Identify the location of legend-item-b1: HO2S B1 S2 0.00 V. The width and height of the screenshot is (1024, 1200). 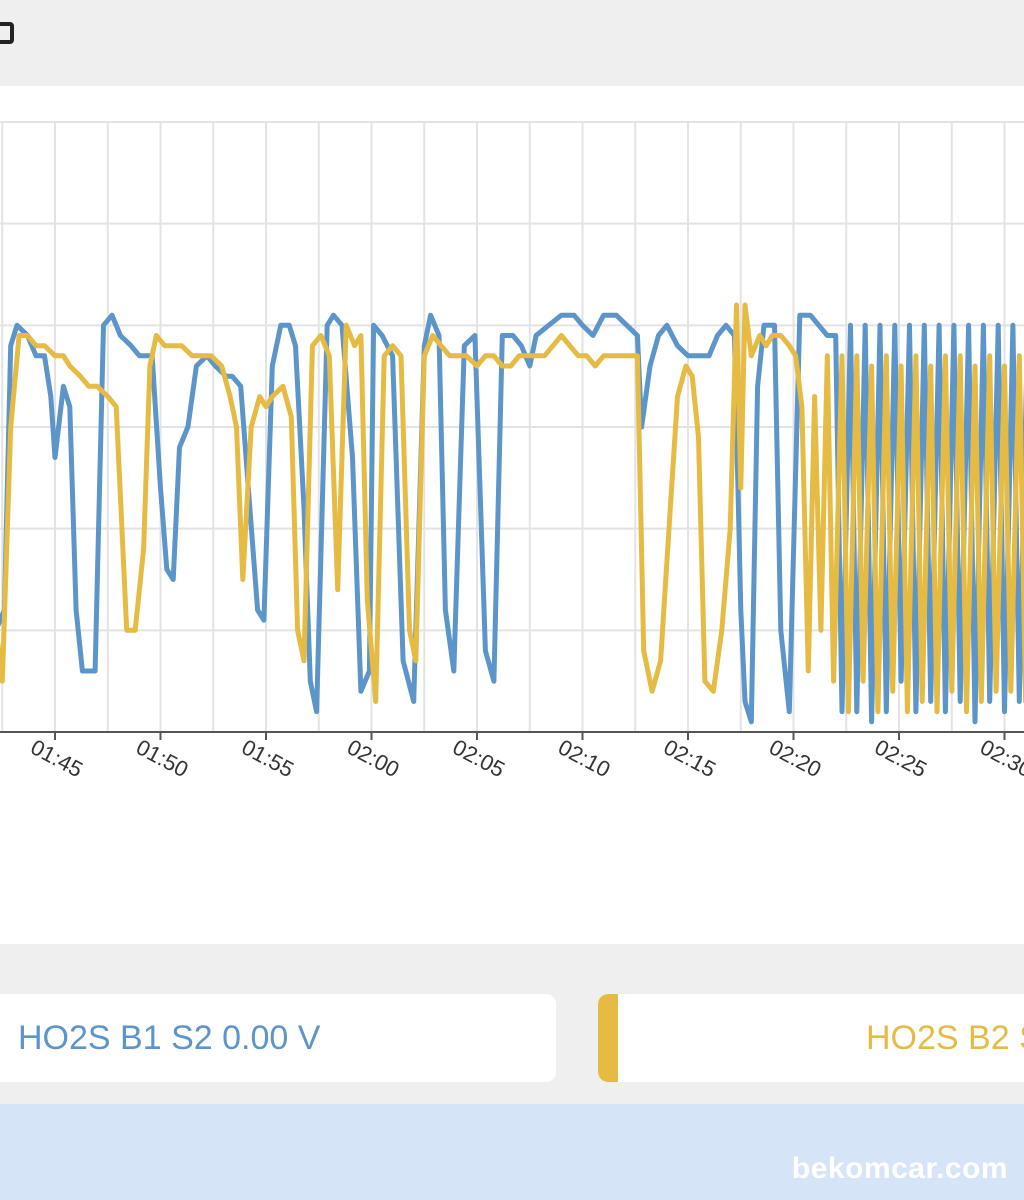
(278, 1038).